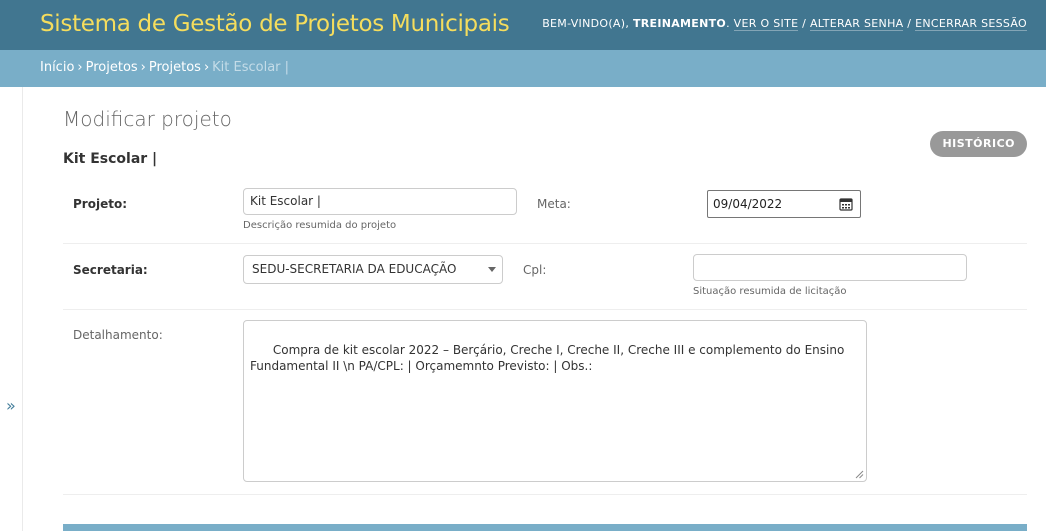 Image resolution: width=1046 pixels, height=531 pixels. Describe the element at coordinates (830, 267) in the screenshot. I see `cpl-input` at that location.